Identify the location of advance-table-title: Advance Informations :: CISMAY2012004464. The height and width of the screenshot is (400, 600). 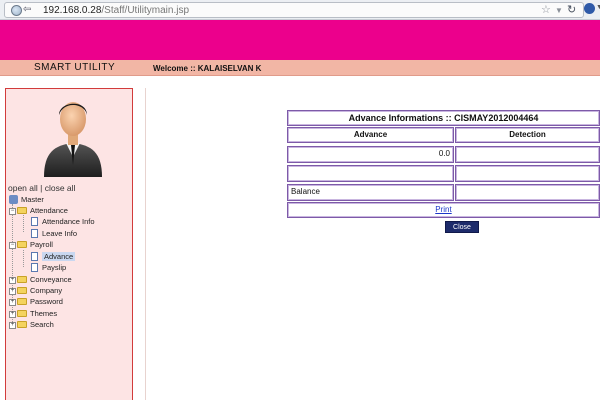
(443, 118).